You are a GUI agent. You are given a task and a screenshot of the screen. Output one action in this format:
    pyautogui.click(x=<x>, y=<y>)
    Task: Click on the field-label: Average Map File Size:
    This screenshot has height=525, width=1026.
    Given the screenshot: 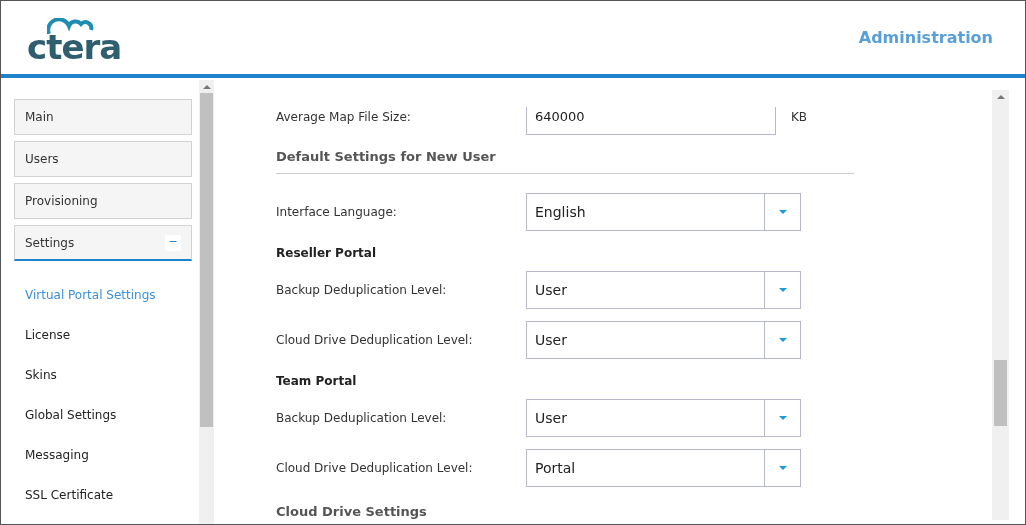 What is the action you would take?
    pyautogui.click(x=344, y=117)
    